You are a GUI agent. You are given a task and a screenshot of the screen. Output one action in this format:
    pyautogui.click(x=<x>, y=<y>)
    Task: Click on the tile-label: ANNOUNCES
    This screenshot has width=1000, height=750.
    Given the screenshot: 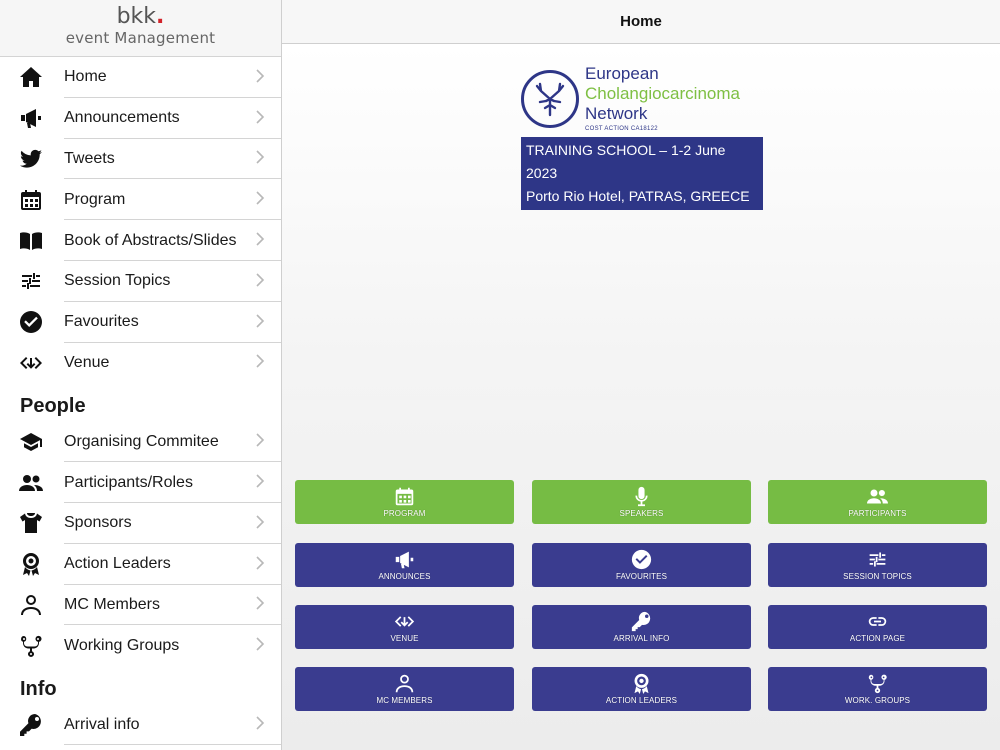 What is the action you would take?
    pyautogui.click(x=404, y=576)
    